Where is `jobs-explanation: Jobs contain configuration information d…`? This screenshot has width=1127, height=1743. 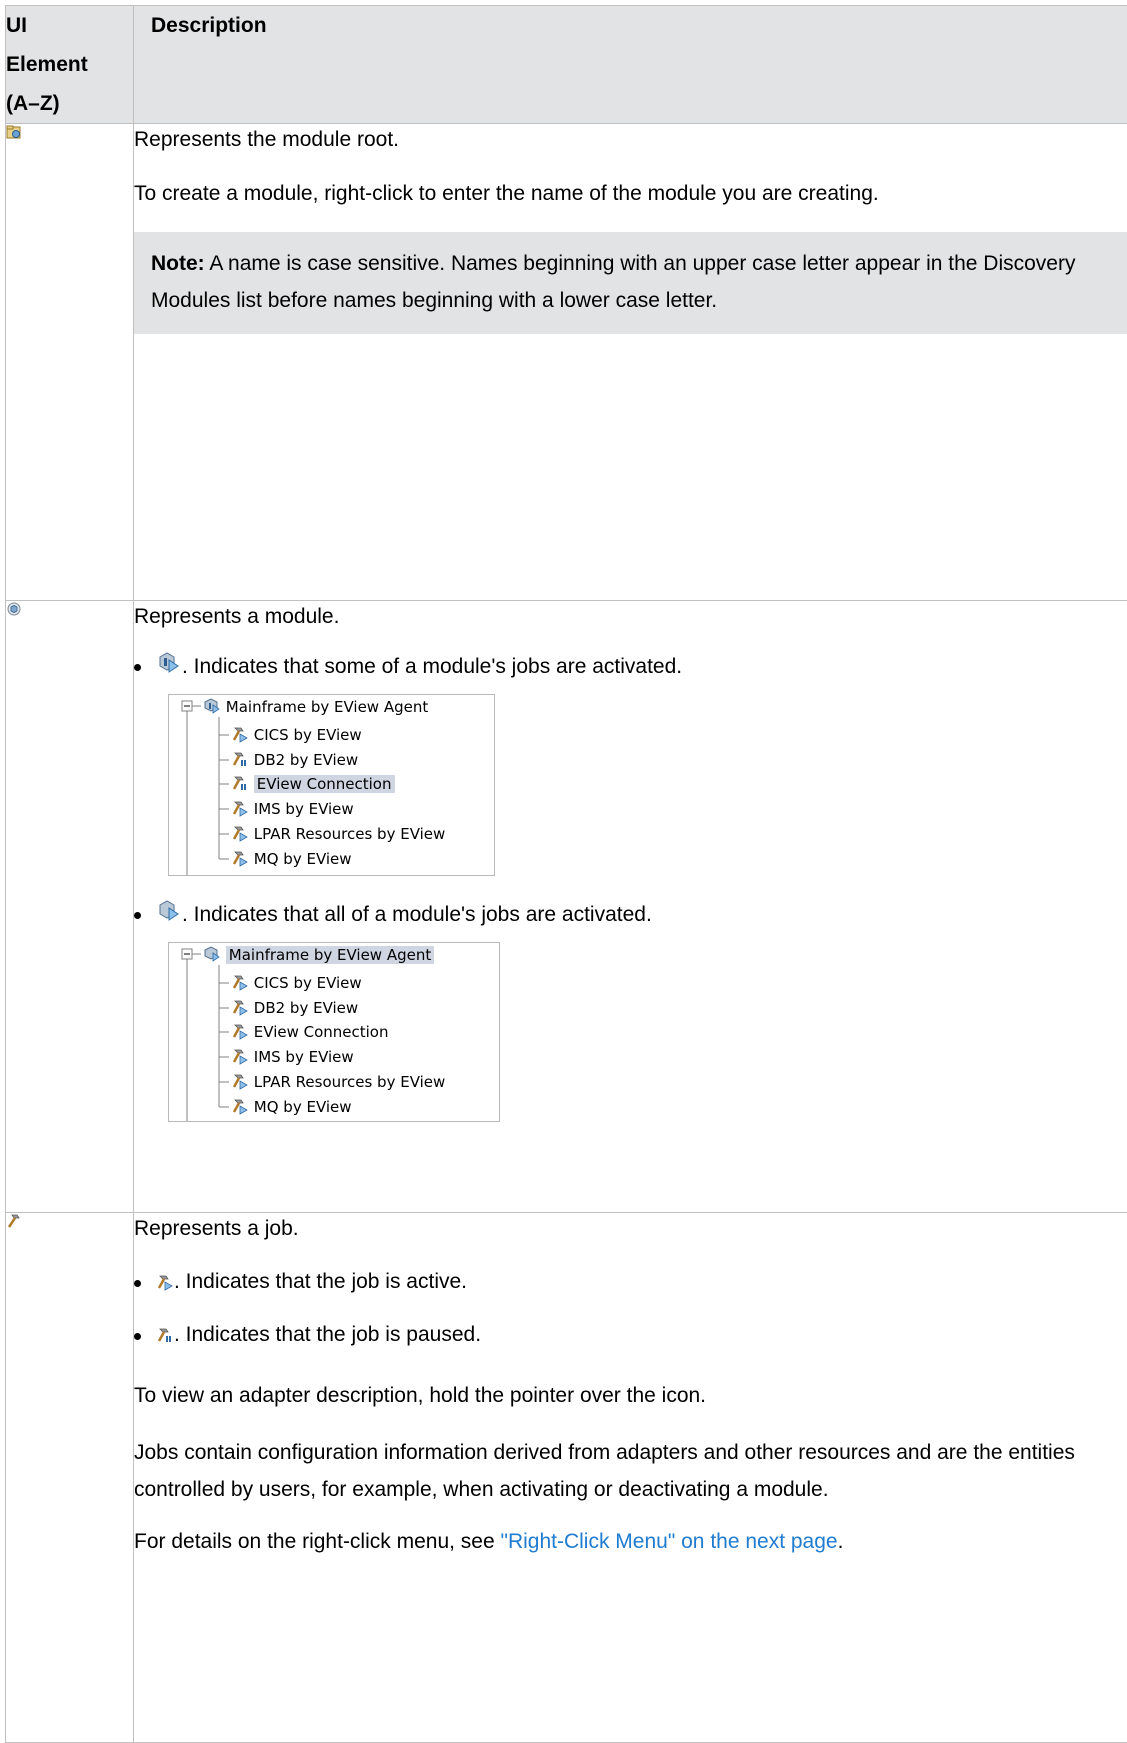 jobs-explanation: Jobs contain configuration information d… is located at coordinates (630, 1471).